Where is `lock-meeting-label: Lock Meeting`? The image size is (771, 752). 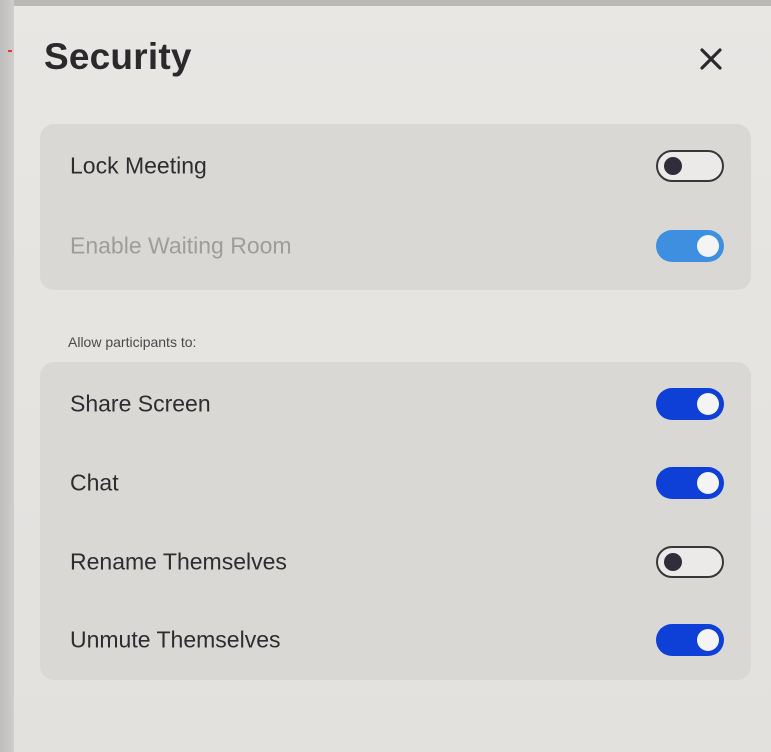 lock-meeting-label: Lock Meeting is located at coordinates (138, 165).